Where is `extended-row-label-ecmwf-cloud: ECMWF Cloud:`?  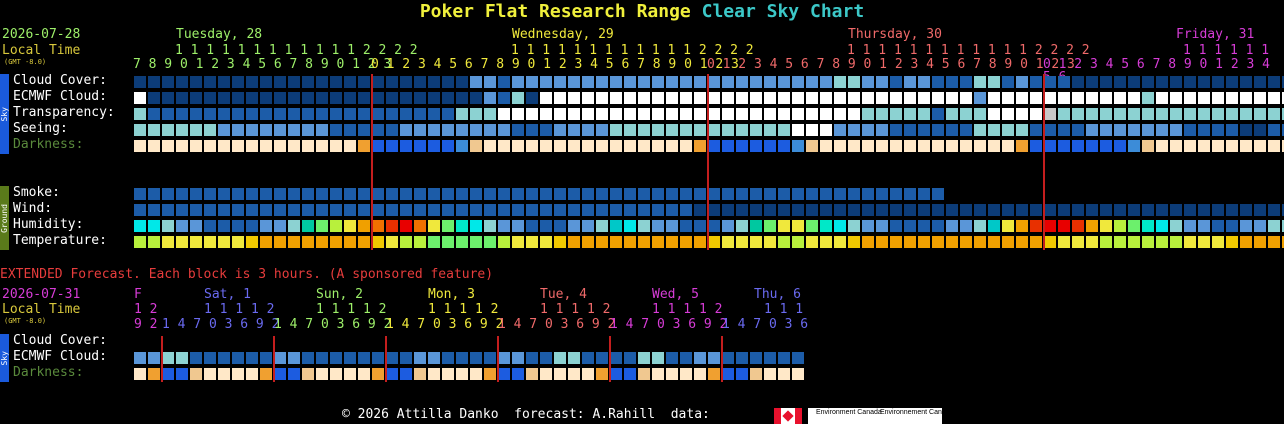
extended-row-label-ecmwf-cloud: ECMWF Cloud: is located at coordinates (60, 357).